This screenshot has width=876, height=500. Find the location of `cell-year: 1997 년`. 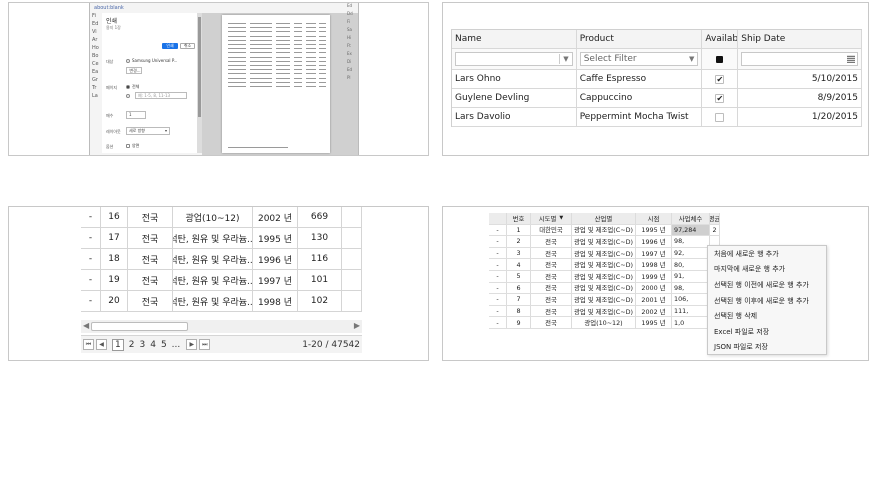

cell-year: 1997 년 is located at coordinates (654, 253).